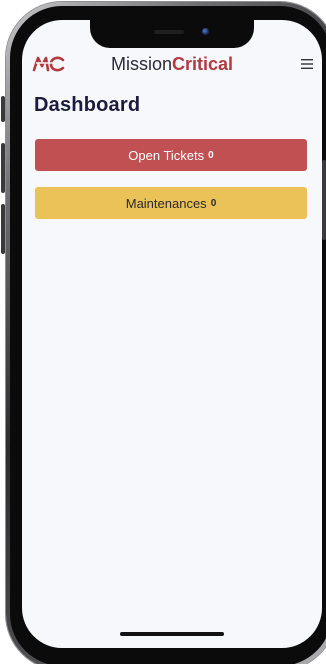 Image resolution: width=326 pixels, height=664 pixels. What do you see at coordinates (166, 155) in the screenshot?
I see `open-tickets-label: Open Tickets` at bounding box center [166, 155].